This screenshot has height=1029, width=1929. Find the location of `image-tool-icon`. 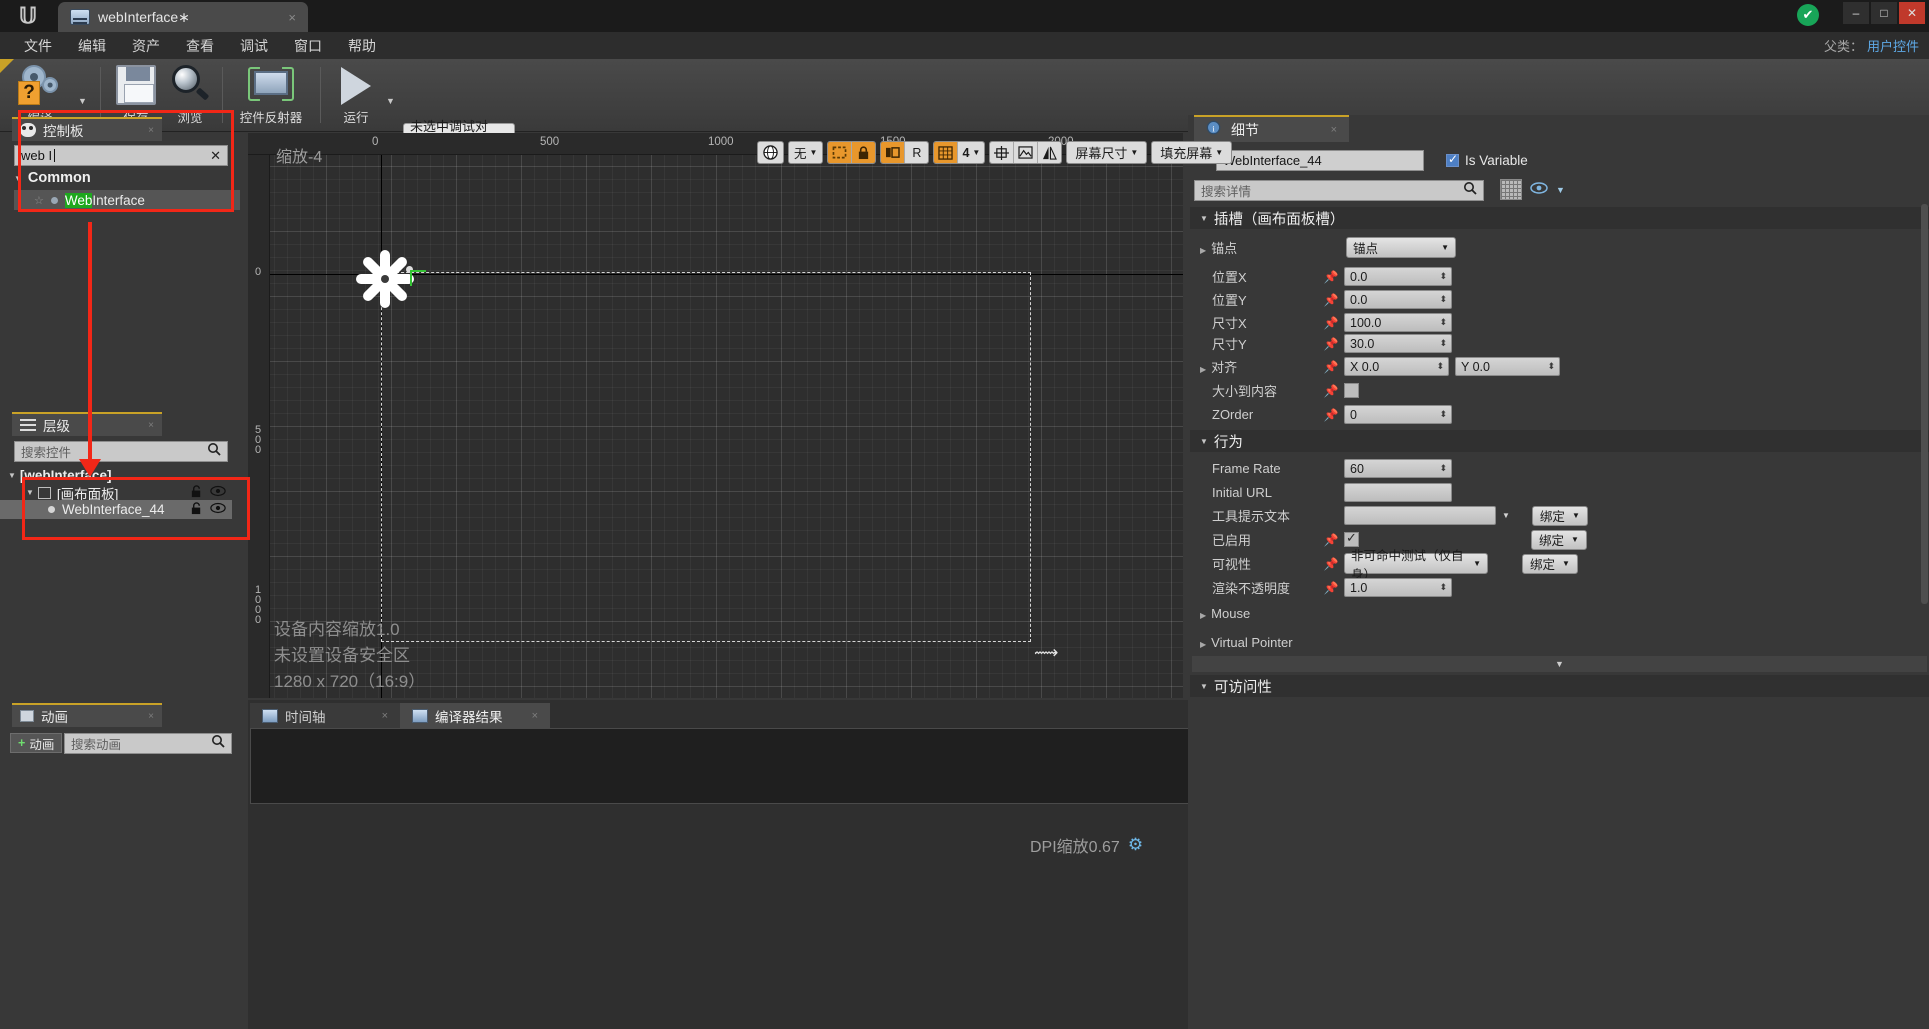

image-tool-icon is located at coordinates (1026, 152).